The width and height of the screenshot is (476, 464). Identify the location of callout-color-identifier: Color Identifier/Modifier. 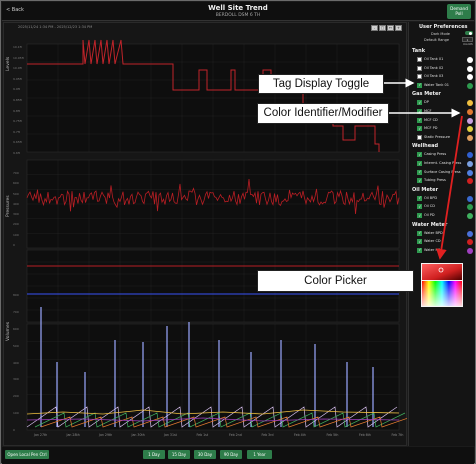
(323, 113).